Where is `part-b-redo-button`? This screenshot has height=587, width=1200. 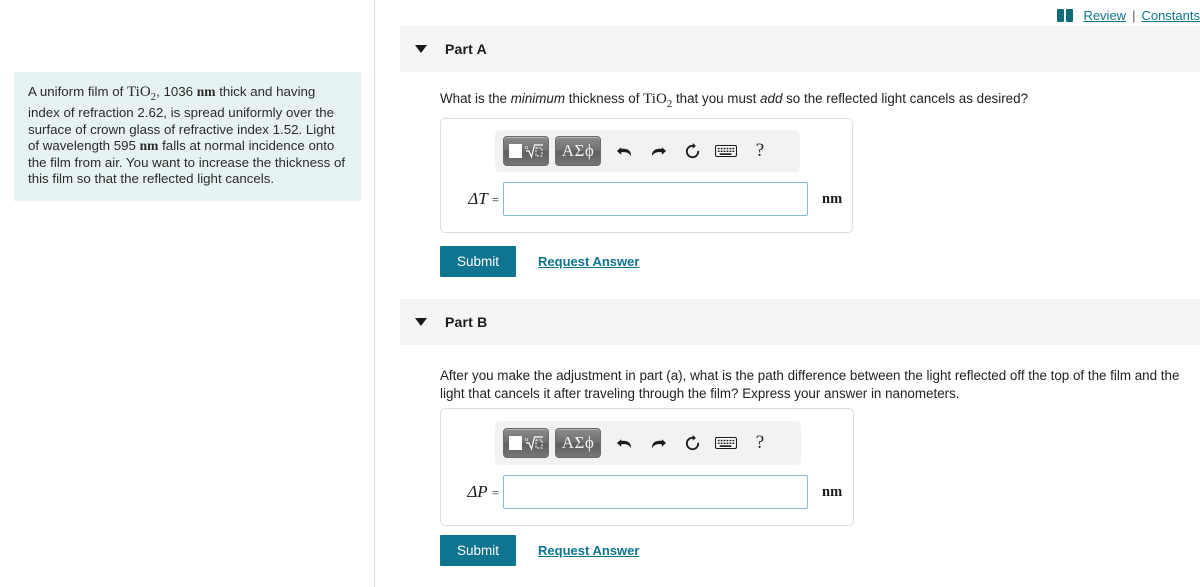
part-b-redo-button is located at coordinates (658, 443).